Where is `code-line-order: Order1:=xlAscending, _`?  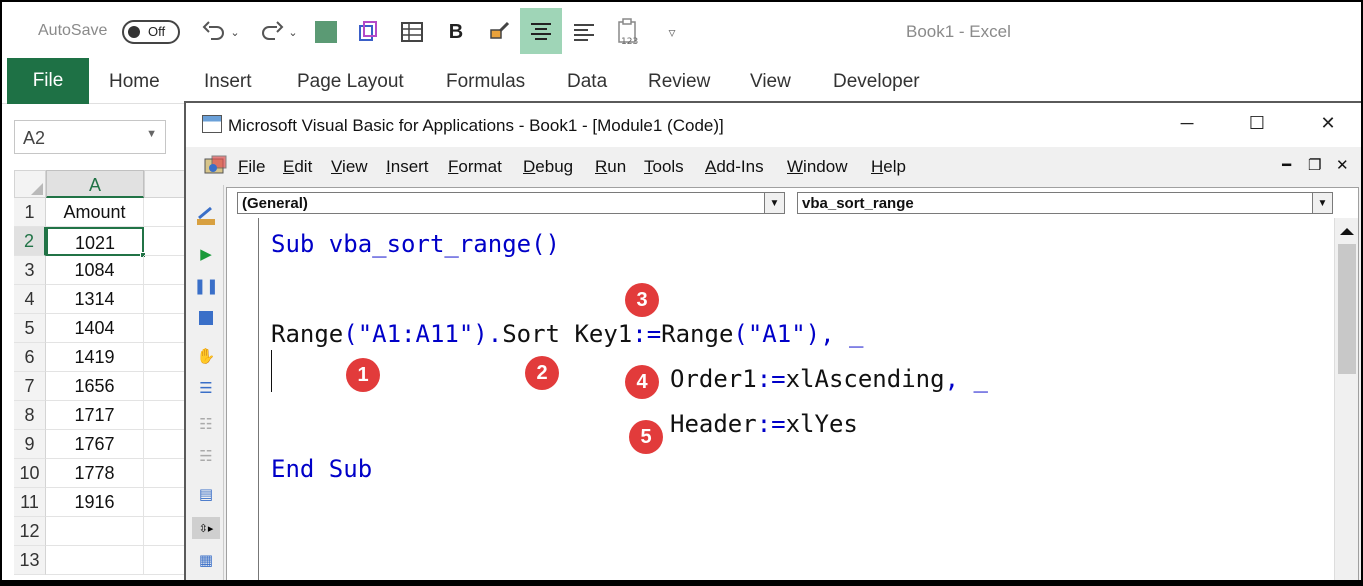 code-line-order: Order1:=xlAscending, _ is located at coordinates (829, 379).